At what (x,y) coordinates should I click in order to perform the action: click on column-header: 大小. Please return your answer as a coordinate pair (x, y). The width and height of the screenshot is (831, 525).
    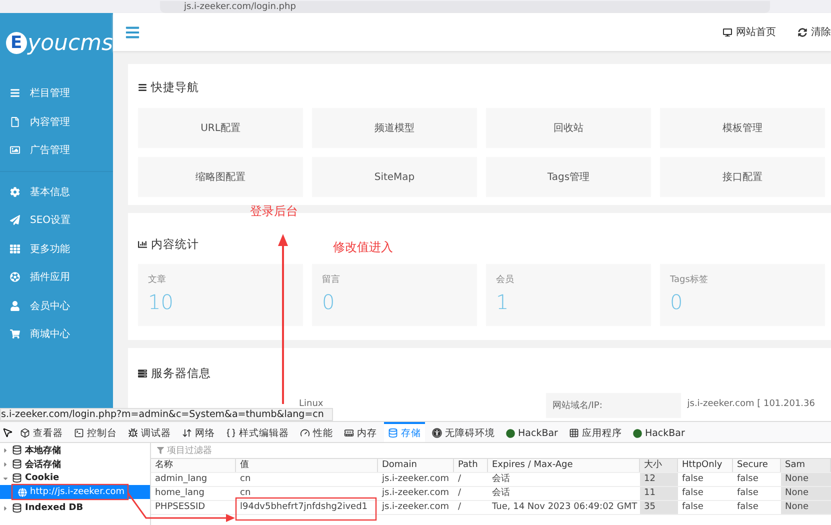
    Looking at the image, I should click on (659, 465).